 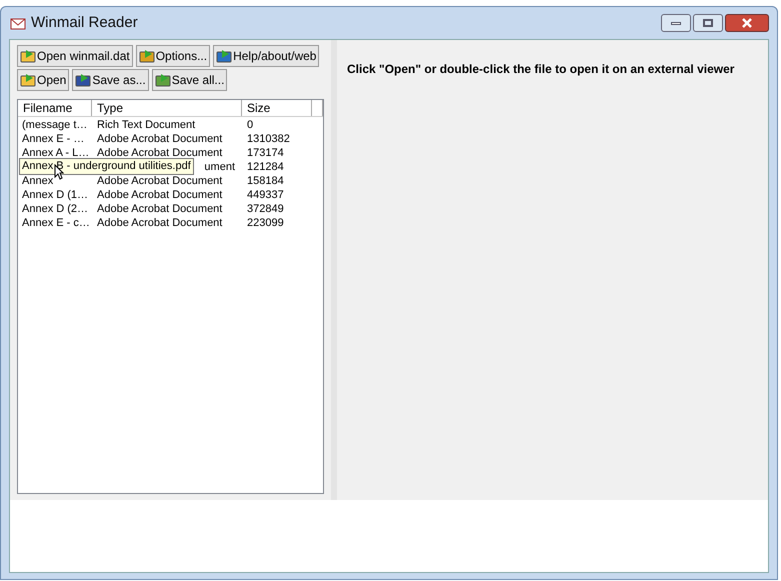 What do you see at coordinates (265, 153) in the screenshot?
I see `table-cell: 173174` at bounding box center [265, 153].